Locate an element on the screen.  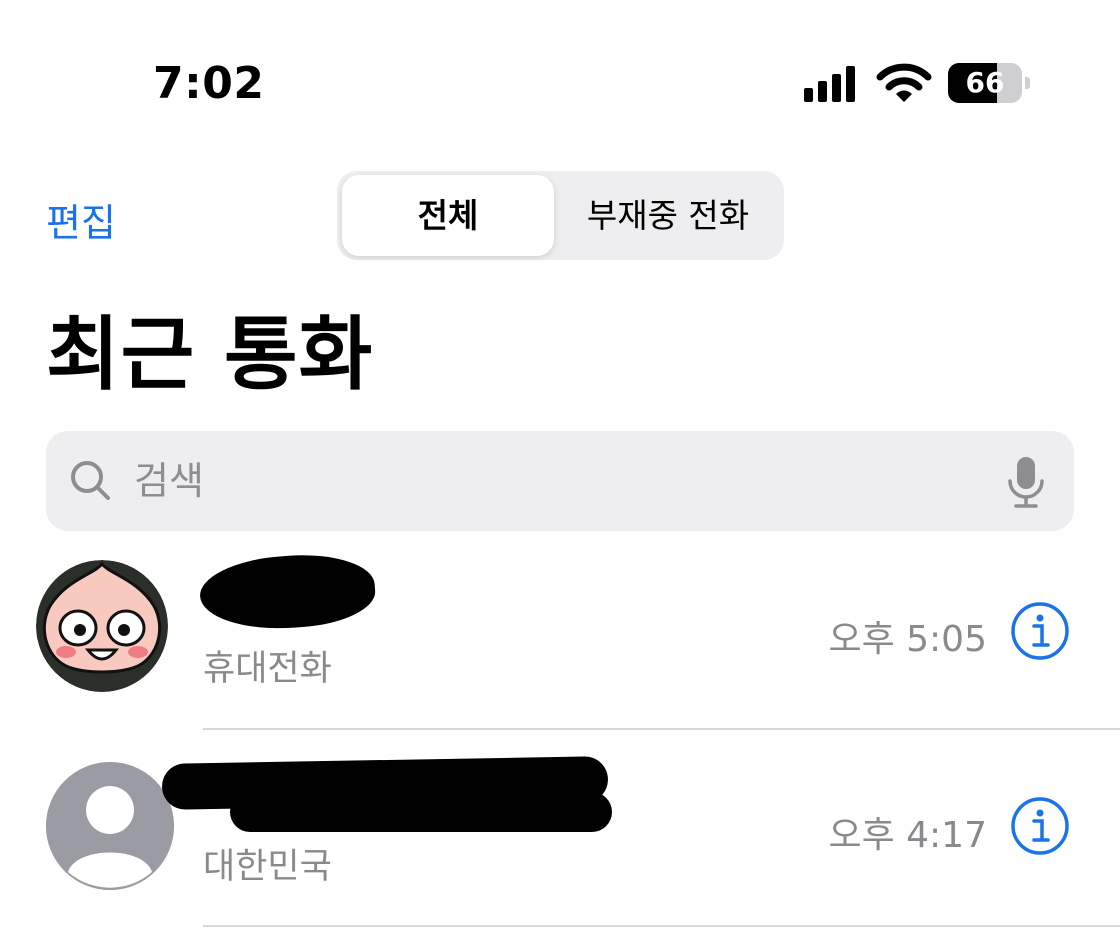
call-type-label: 대한민국 is located at coordinates (267, 867).